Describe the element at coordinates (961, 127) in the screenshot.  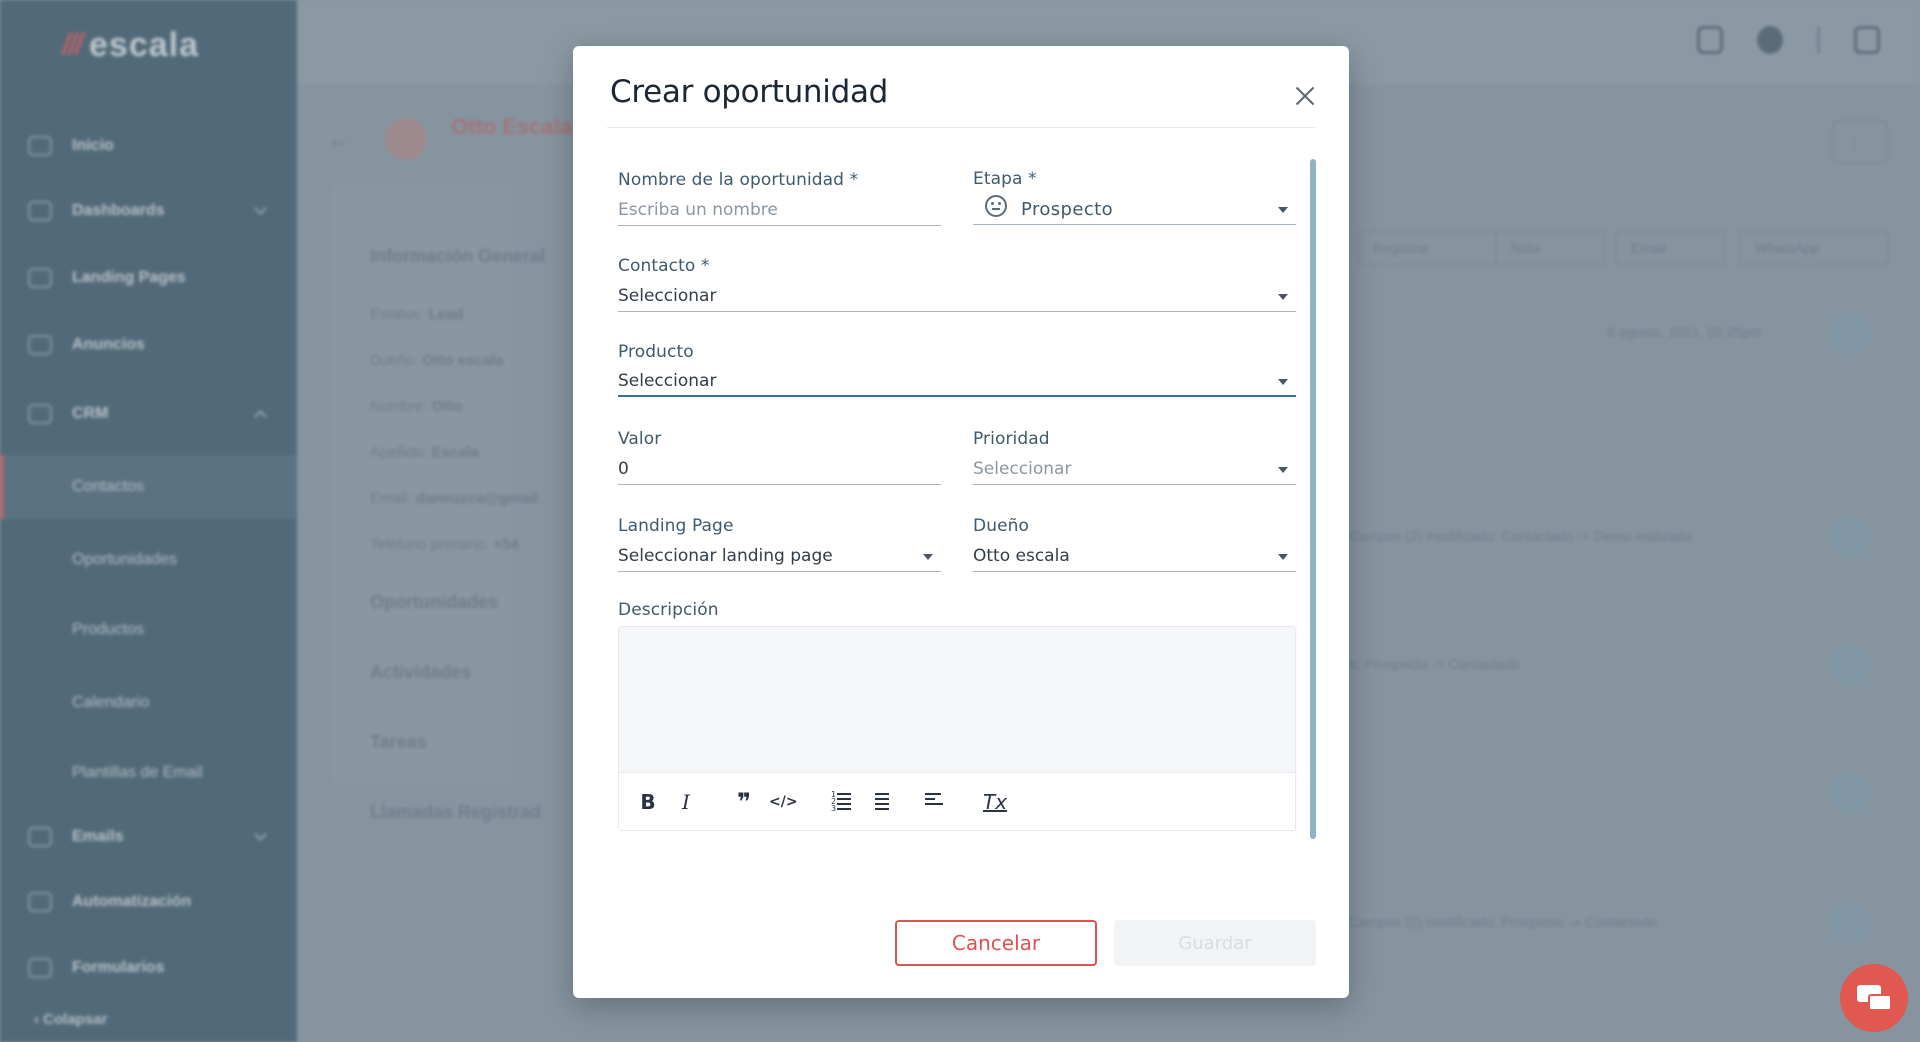
I see `divider` at that location.